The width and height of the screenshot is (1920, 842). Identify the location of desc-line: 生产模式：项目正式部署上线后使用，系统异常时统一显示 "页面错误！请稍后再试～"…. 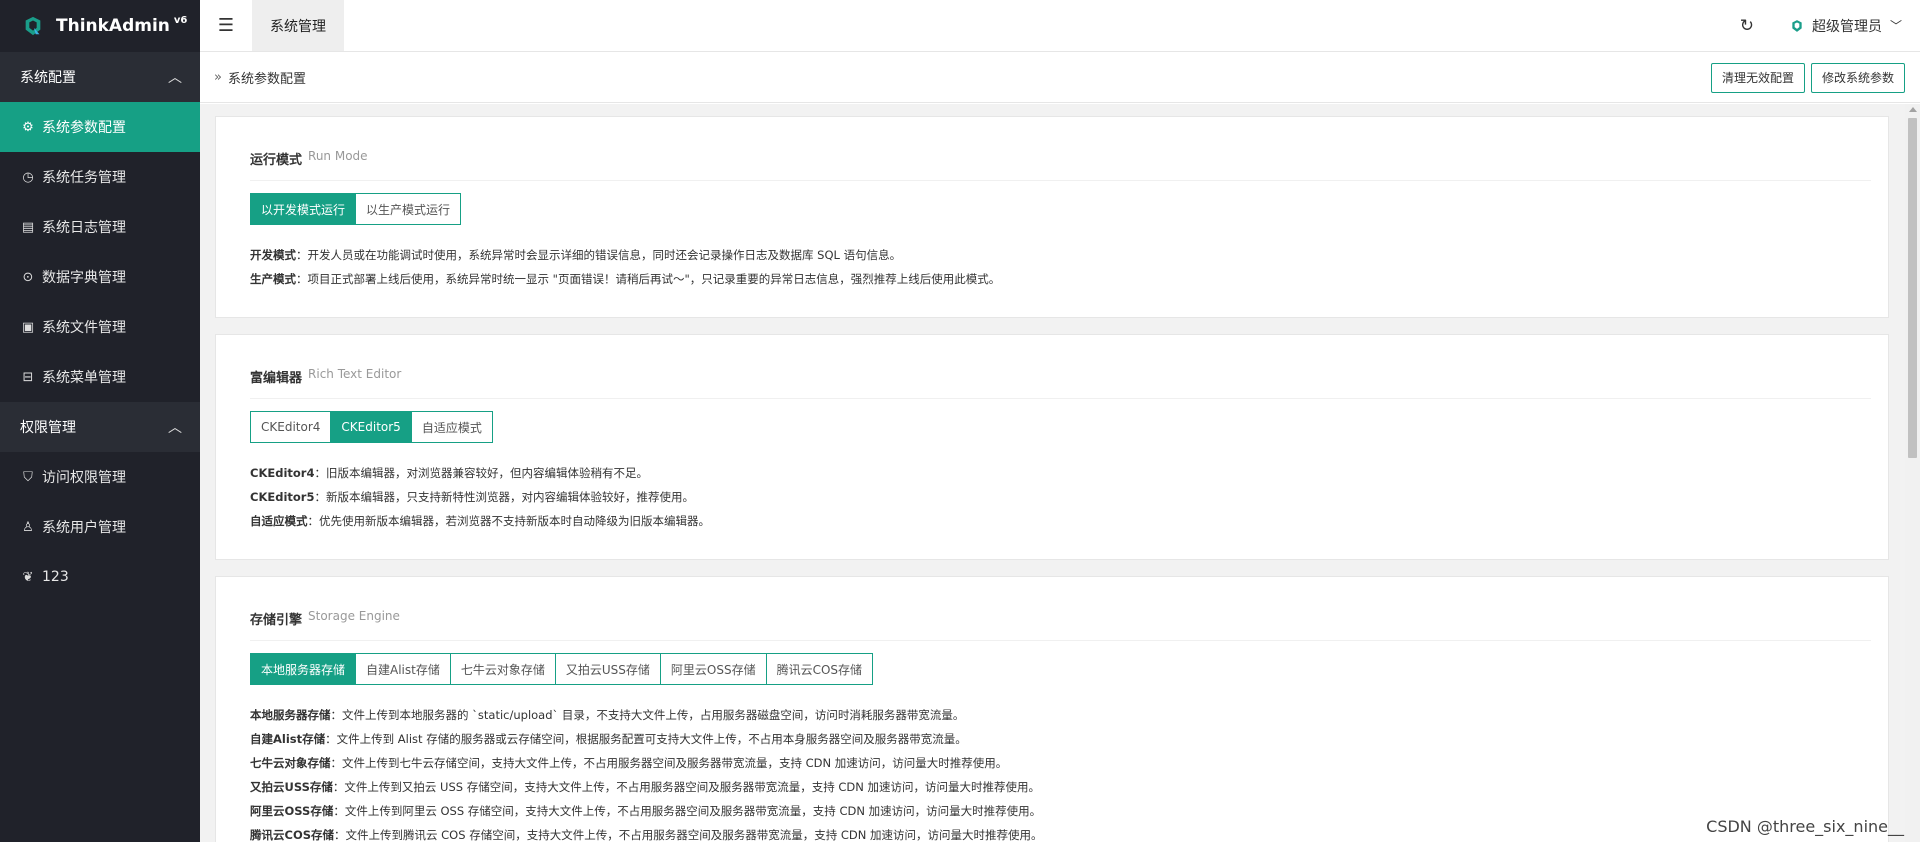
(1060, 279).